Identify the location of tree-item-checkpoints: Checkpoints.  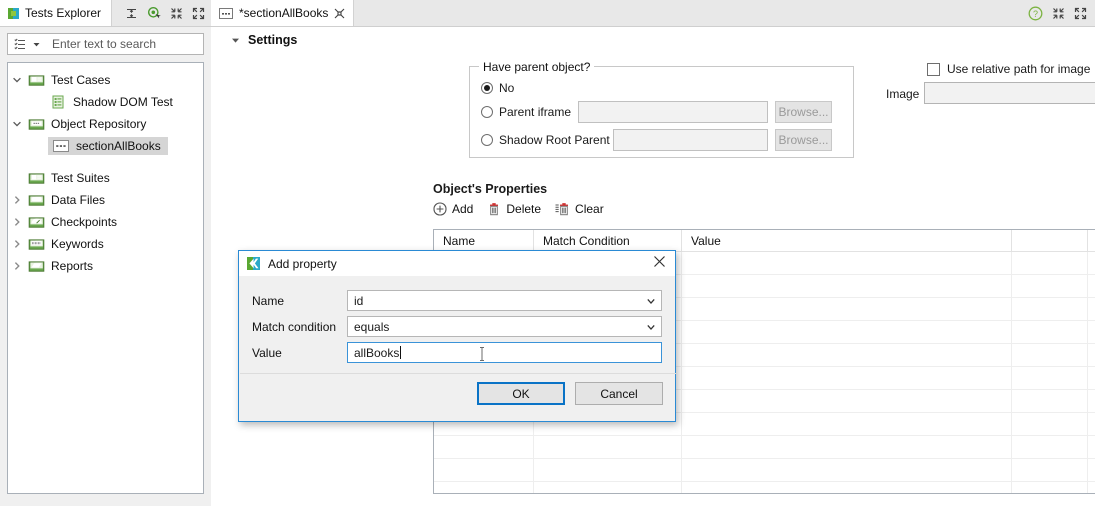
(105, 222).